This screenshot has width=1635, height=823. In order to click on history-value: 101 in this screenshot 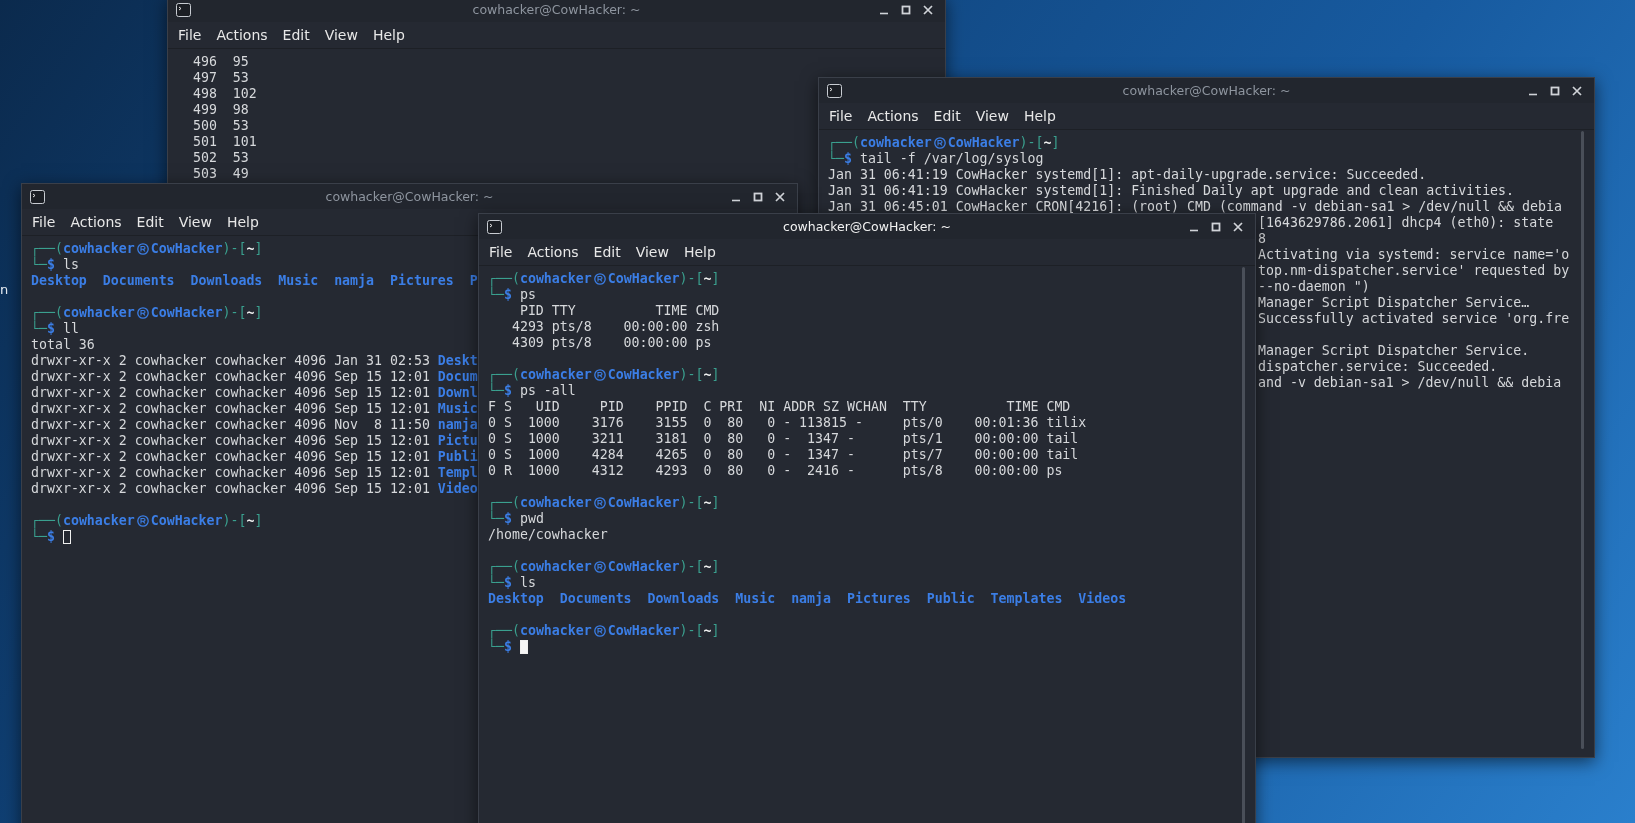, I will do `click(244, 142)`.